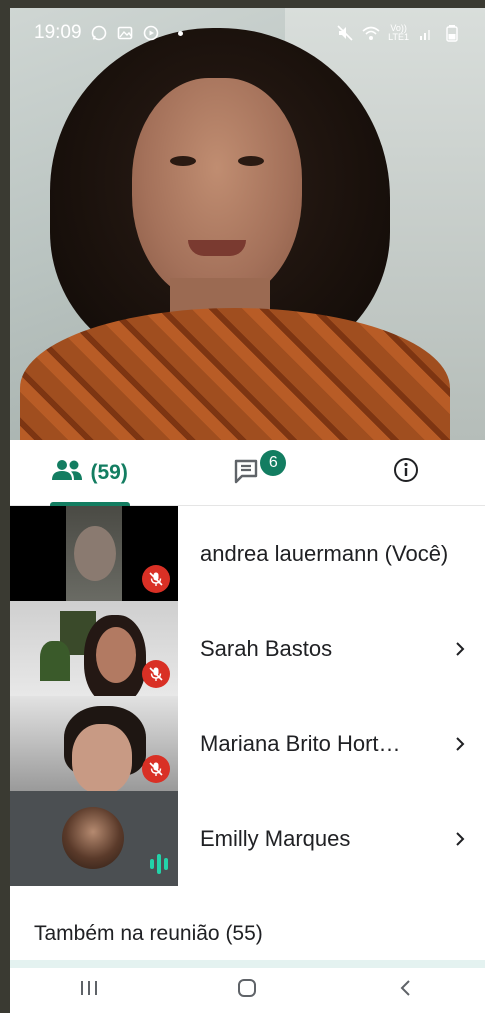 This screenshot has width=485, height=1013. I want to click on status-bar-right: Vo)) LTE1, so click(398, 33).